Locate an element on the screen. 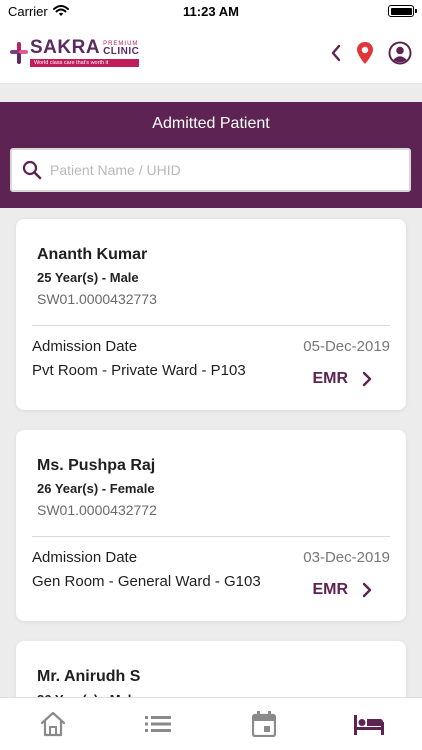 The image size is (422, 750). logo-tagline: World class care that's worth it is located at coordinates (85, 63).